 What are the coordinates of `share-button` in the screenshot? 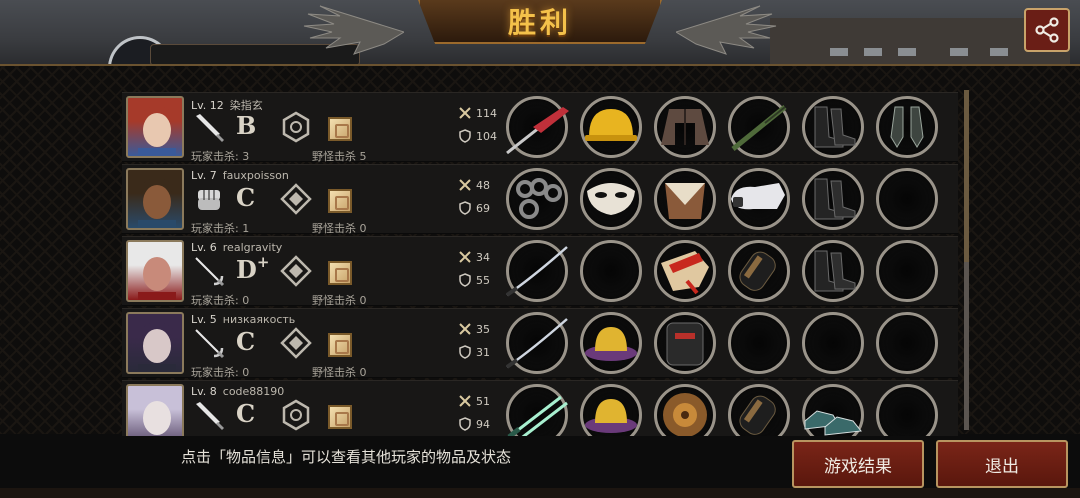 It's located at (1047, 30).